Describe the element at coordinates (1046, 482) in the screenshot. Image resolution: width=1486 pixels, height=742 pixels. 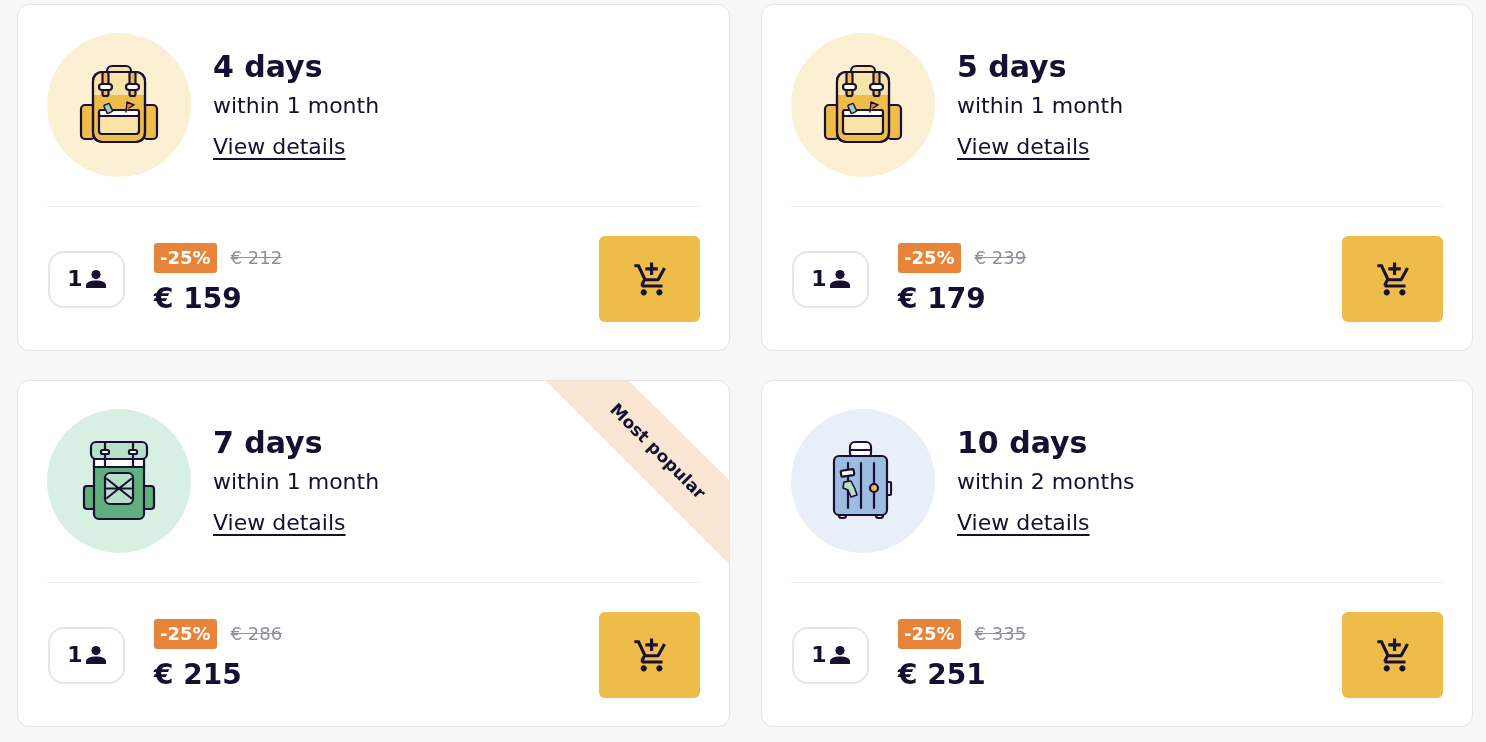
I see `plan-validity: within 2 months` at that location.